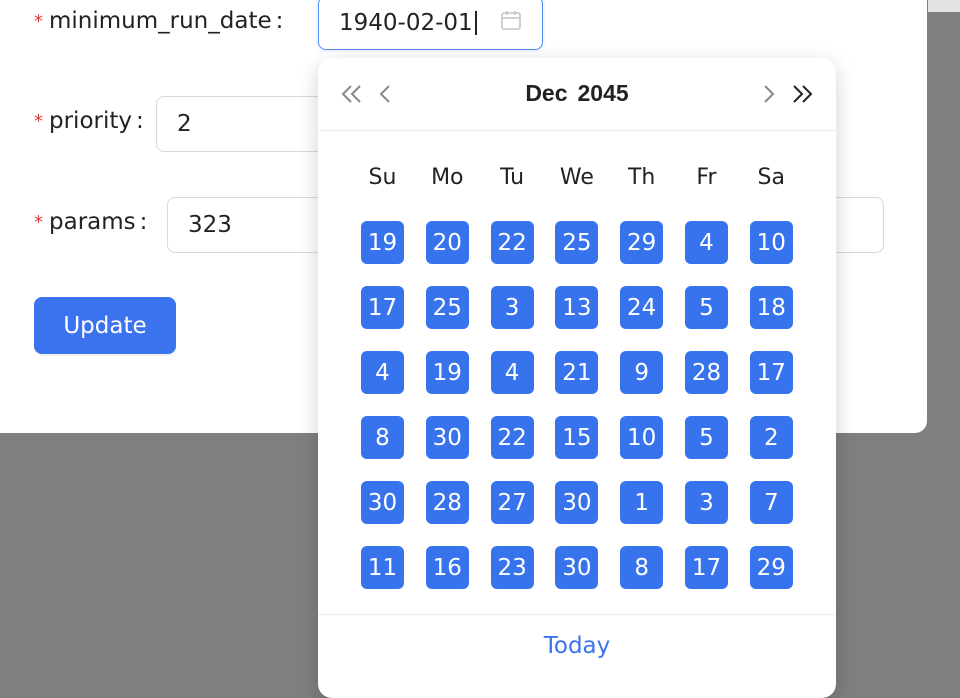 This screenshot has width=960, height=698. I want to click on form-row-params: * params :, so click(90, 222).